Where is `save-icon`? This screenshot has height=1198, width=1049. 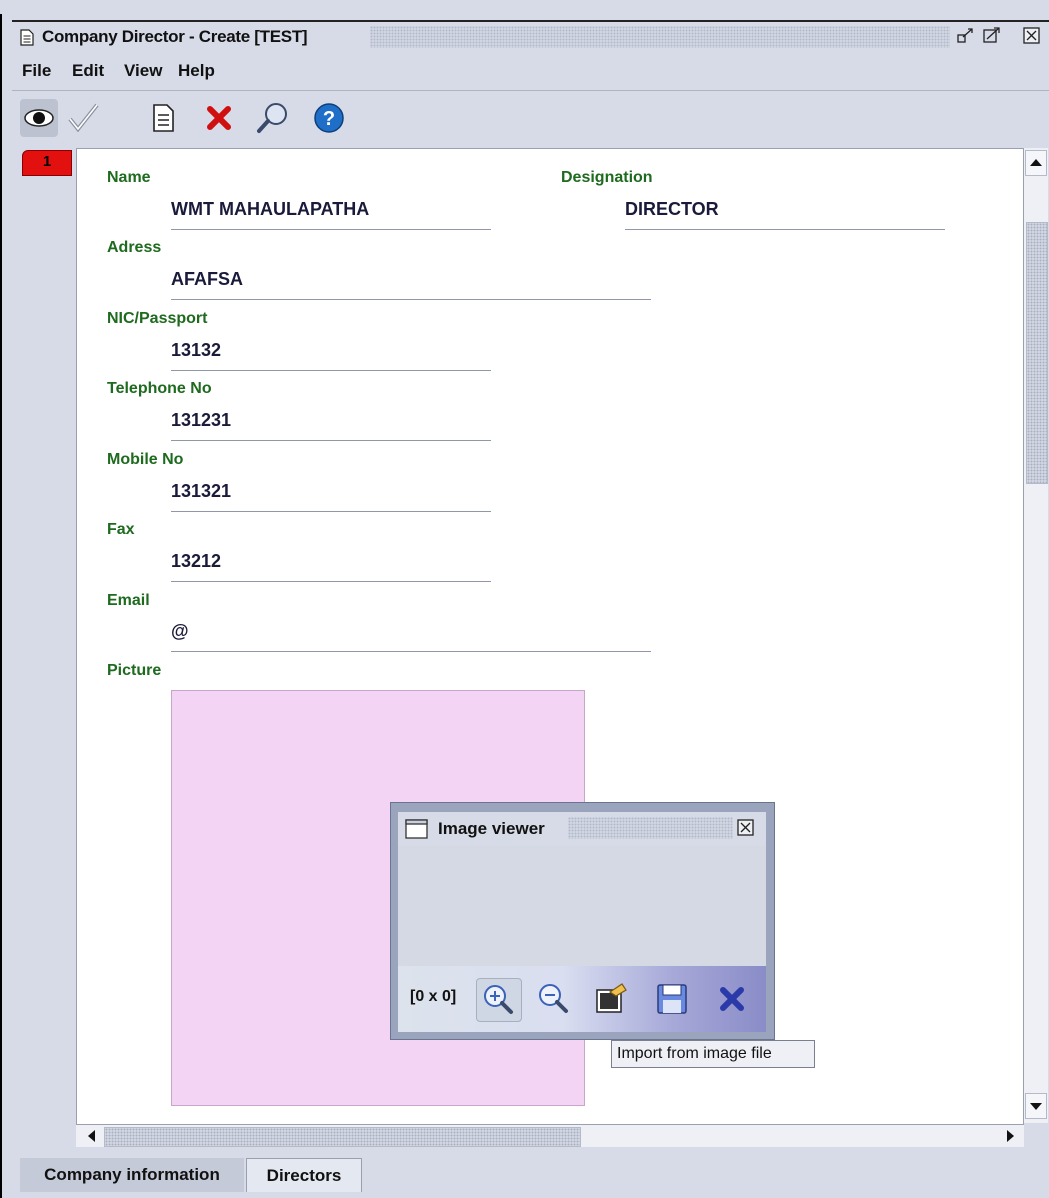 save-icon is located at coordinates (672, 999).